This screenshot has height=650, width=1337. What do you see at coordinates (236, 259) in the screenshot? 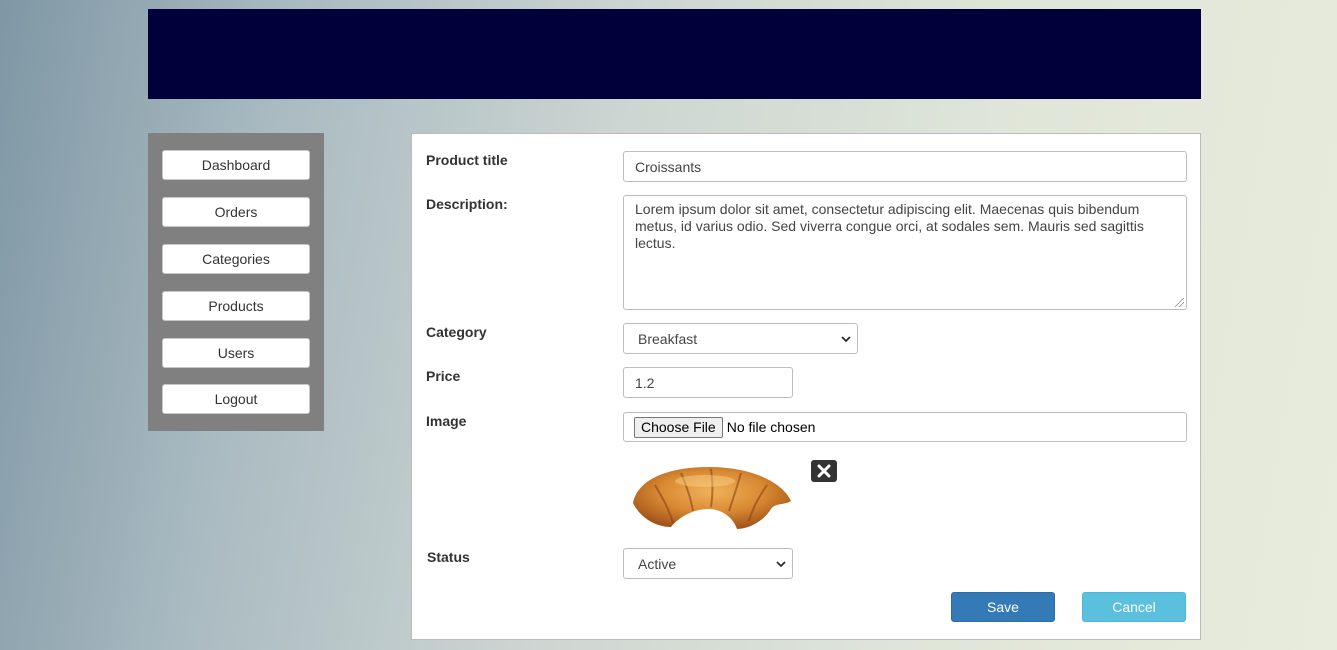
I see `nav-categories-button: Categories` at bounding box center [236, 259].